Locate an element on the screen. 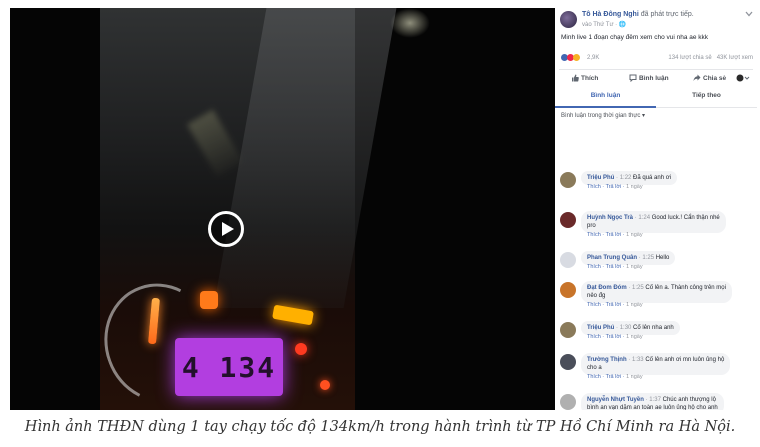 Image resolution: width=760 pixels, height=447 pixels. comment-text-continued: pro is located at coordinates (591, 226).